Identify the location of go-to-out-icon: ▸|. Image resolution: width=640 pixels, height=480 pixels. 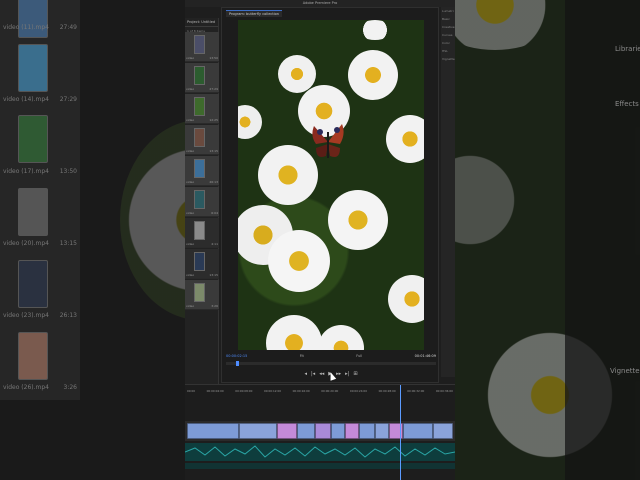
(347, 374).